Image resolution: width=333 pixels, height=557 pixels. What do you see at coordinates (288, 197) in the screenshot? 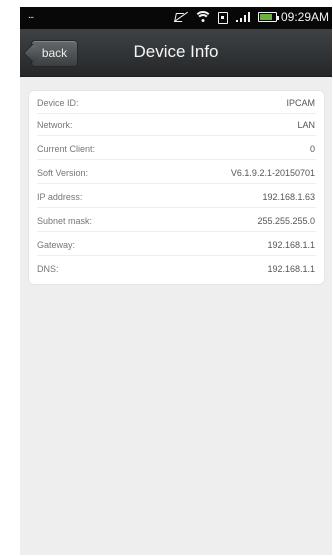
I see `ip-address-value: 192.168.1.63` at bounding box center [288, 197].